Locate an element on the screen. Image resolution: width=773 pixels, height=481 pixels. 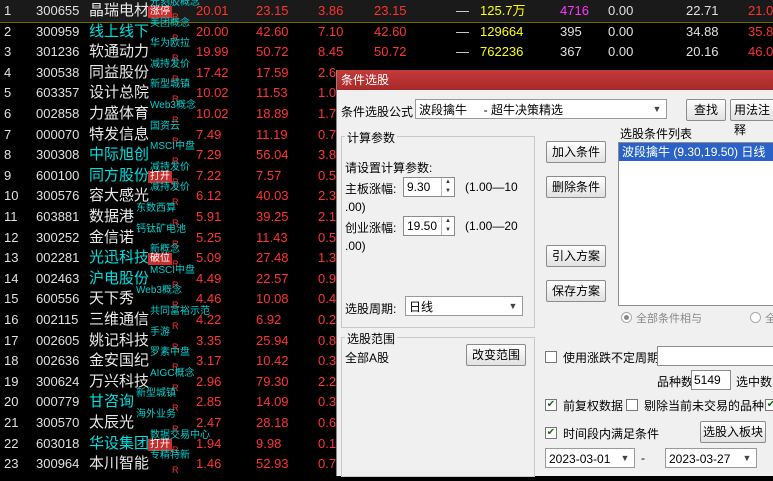
change-percent: 5.25 is located at coordinates (209, 237).